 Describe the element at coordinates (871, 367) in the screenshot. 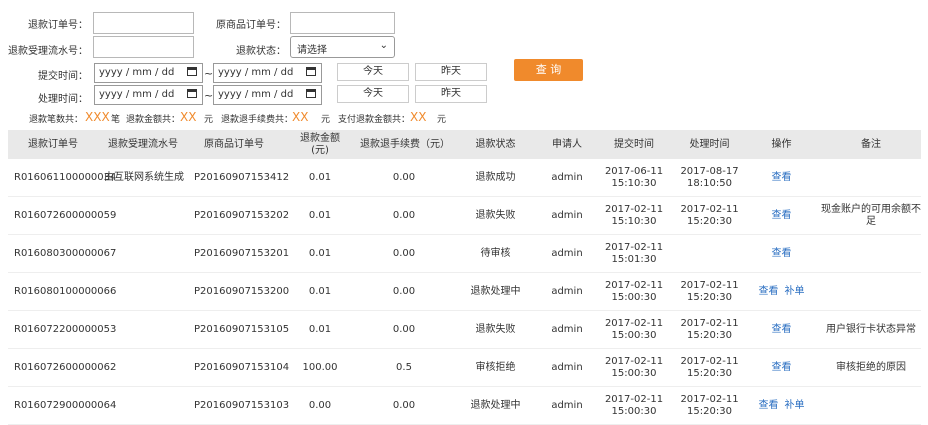

I see `remark-cell: 审核拒绝的原因` at that location.